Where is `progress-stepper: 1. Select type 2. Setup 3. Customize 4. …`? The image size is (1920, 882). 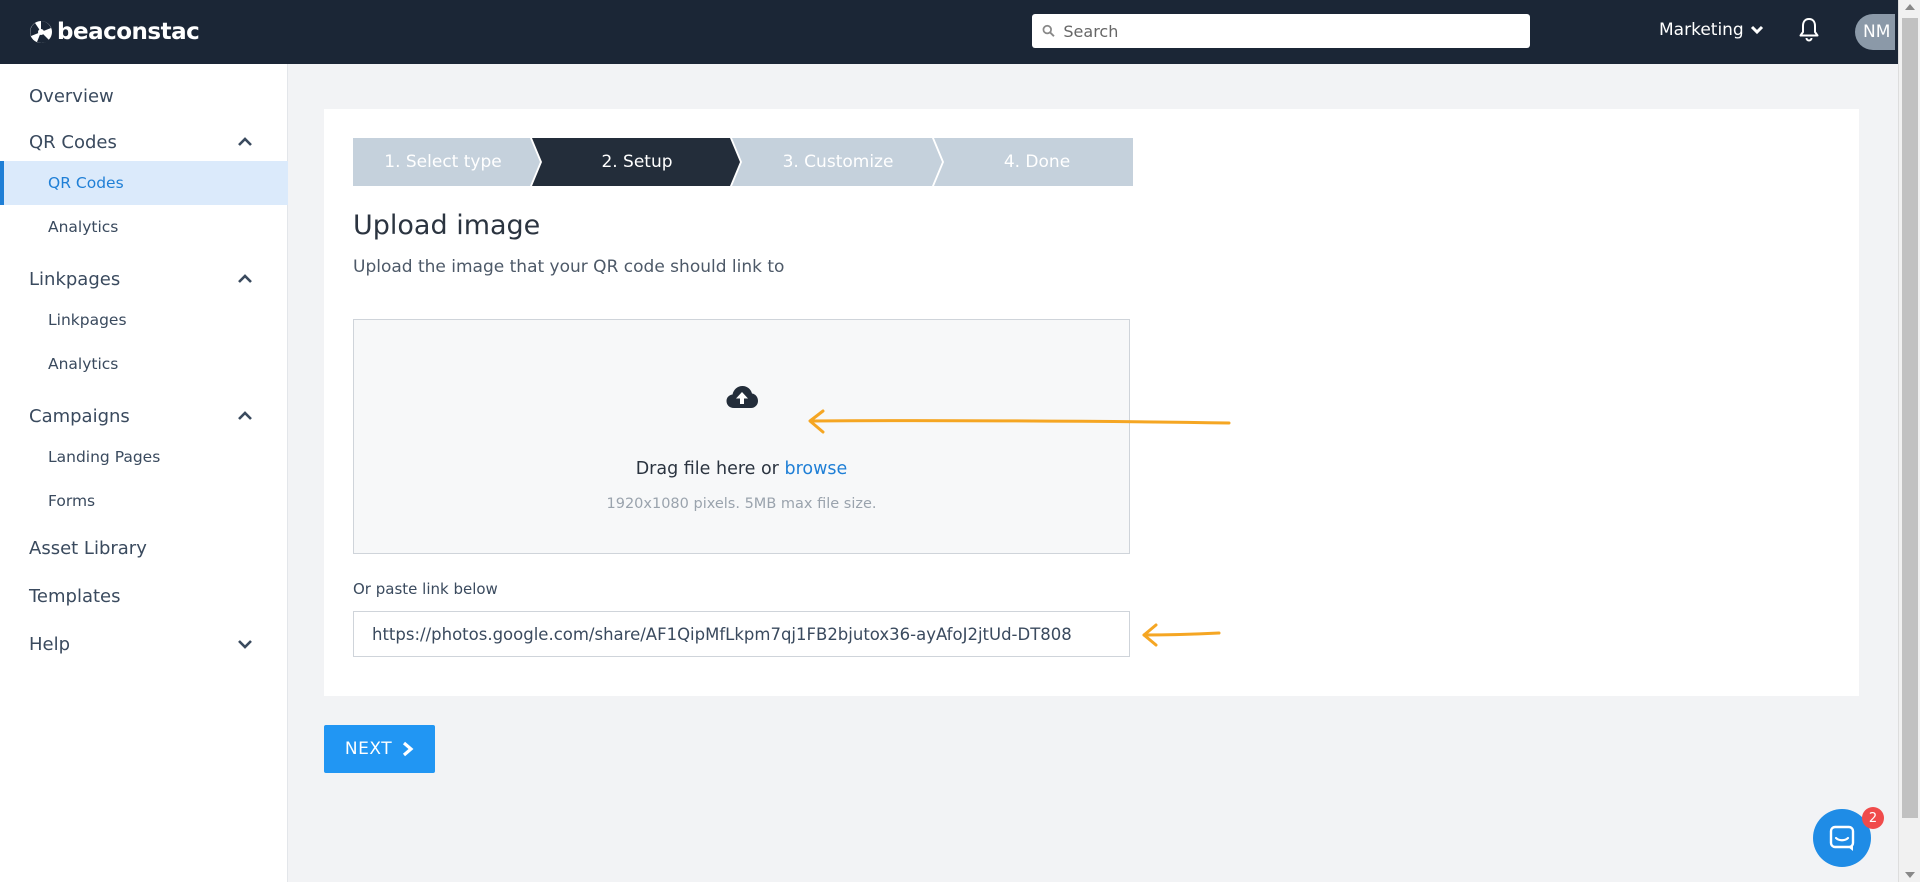 progress-stepper: 1. Select type 2. Setup 3. Customize 4. … is located at coordinates (743, 162).